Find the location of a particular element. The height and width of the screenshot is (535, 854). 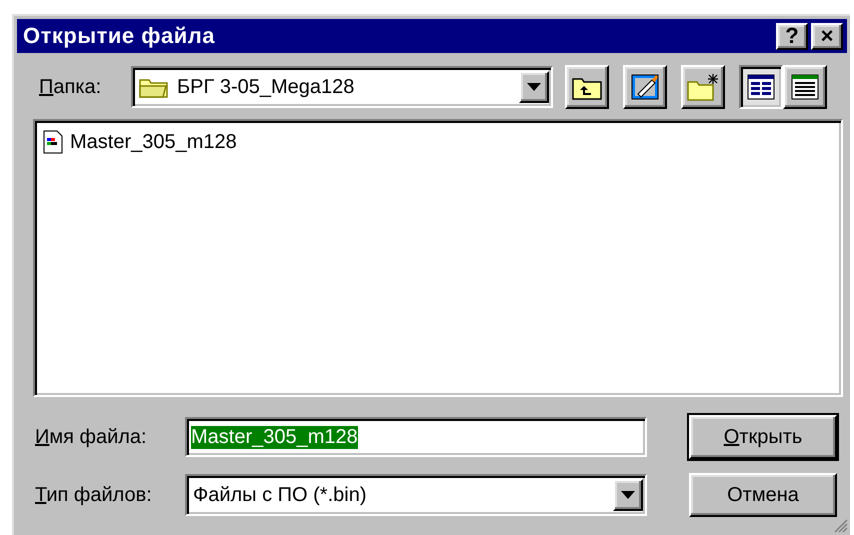

folder-name: БРГ 3-05_Mega128 is located at coordinates (265, 87).